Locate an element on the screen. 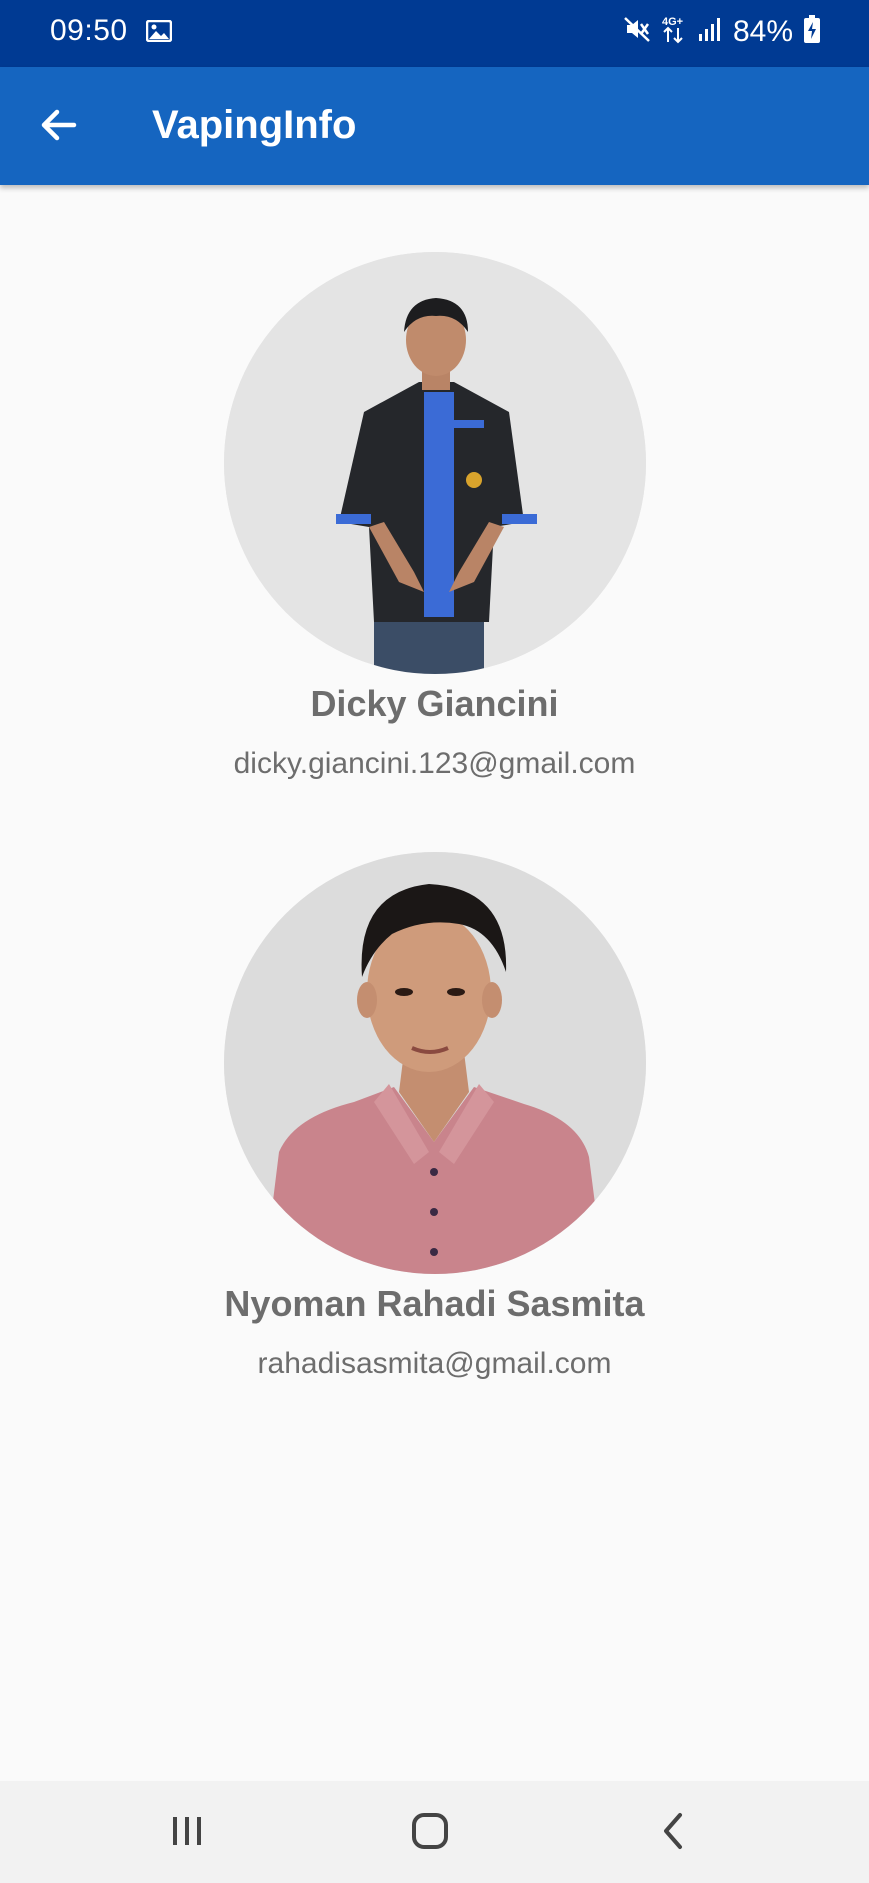 The height and width of the screenshot is (1883, 869). home-icon is located at coordinates (430, 1833).